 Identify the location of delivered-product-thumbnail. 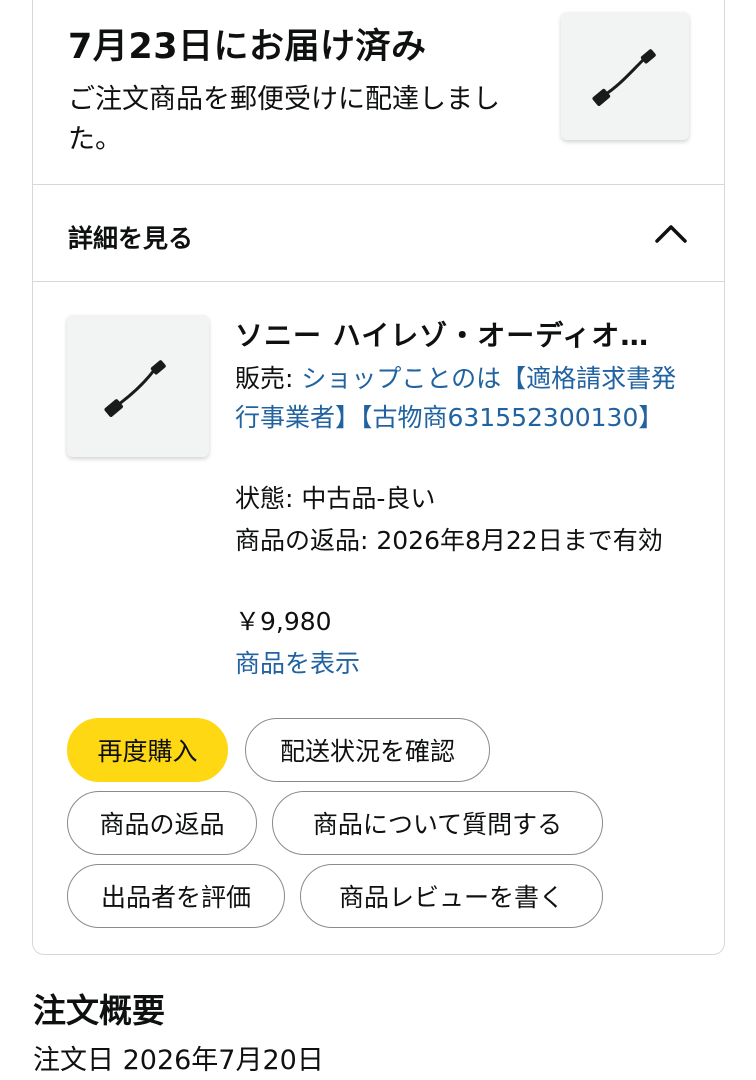
(625, 76).